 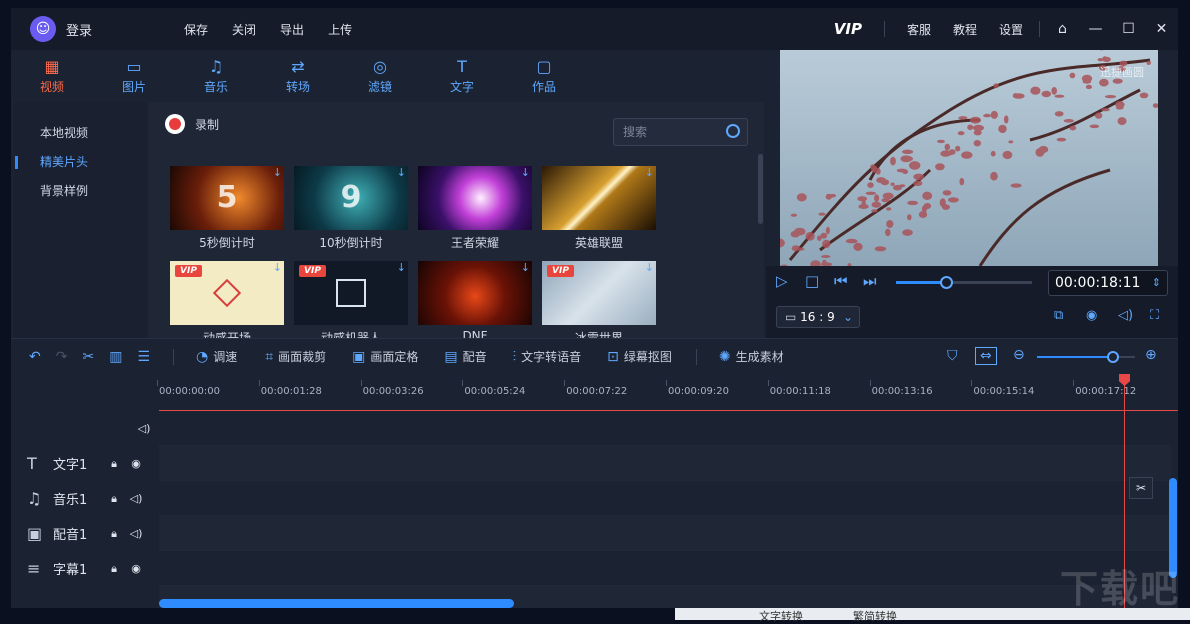 What do you see at coordinates (848, 29) in the screenshot?
I see `vip-badge: VIP` at bounding box center [848, 29].